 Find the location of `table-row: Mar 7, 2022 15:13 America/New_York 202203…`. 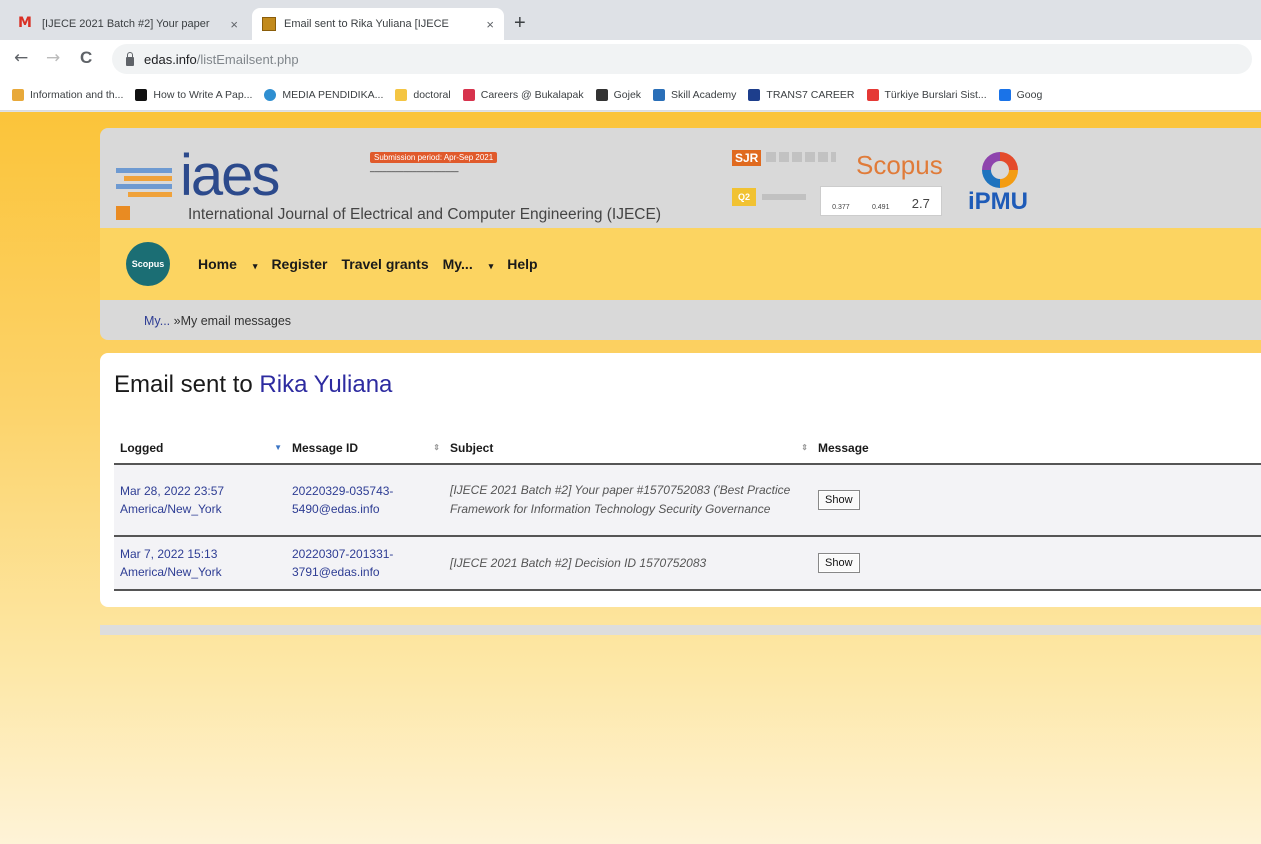

table-row: Mar 7, 2022 15:13 America/New_York 202203… is located at coordinates (687, 564).